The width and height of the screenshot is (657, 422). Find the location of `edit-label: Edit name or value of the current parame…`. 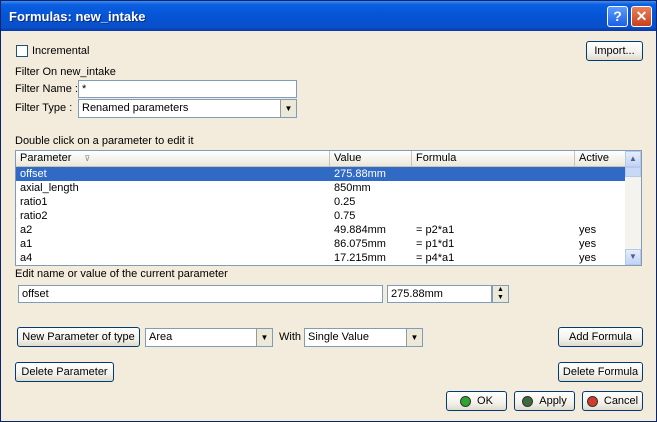

edit-label: Edit name or value of the current parame… is located at coordinates (121, 274).